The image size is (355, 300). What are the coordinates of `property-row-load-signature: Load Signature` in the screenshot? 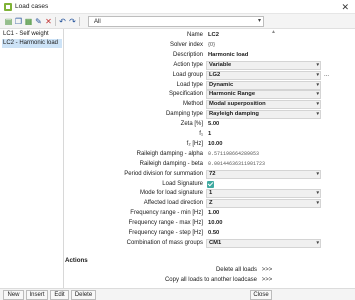 It's located at (209, 184).